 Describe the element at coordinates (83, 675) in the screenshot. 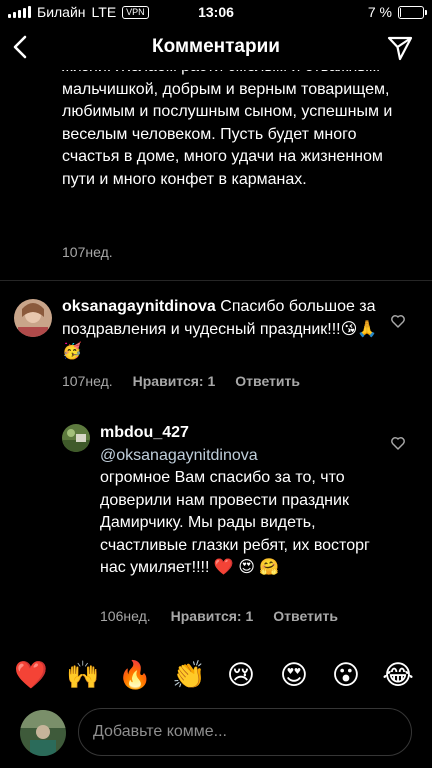

I see `reaction-raised-hands: 🙌` at that location.